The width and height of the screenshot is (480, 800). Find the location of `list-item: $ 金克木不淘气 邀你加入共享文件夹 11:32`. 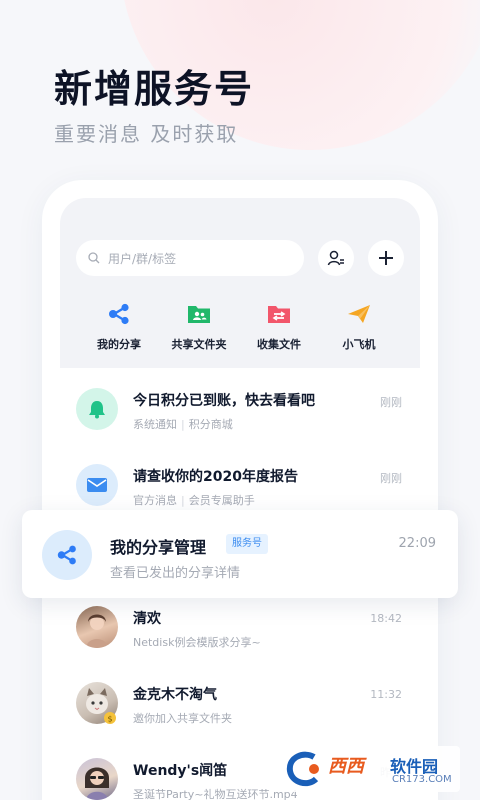

list-item: $ 金克木不淘气 邀你加入共享文件夹 11:32 is located at coordinates (240, 708).